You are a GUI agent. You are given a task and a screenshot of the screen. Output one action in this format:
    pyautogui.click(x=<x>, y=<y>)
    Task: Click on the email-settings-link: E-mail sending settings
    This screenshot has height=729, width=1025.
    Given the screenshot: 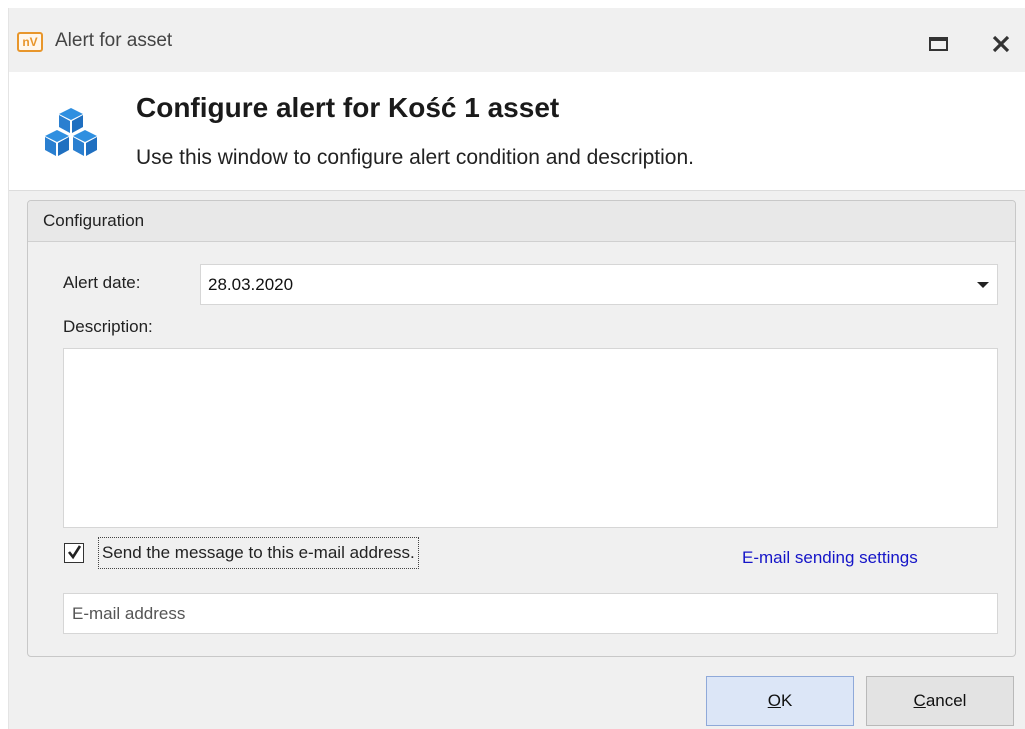 What is the action you would take?
    pyautogui.click(x=830, y=558)
    